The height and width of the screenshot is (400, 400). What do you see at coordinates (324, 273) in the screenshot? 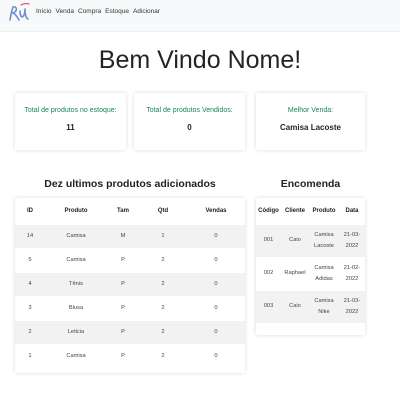
I see `cell-produto: Camisa Adidas` at bounding box center [324, 273].